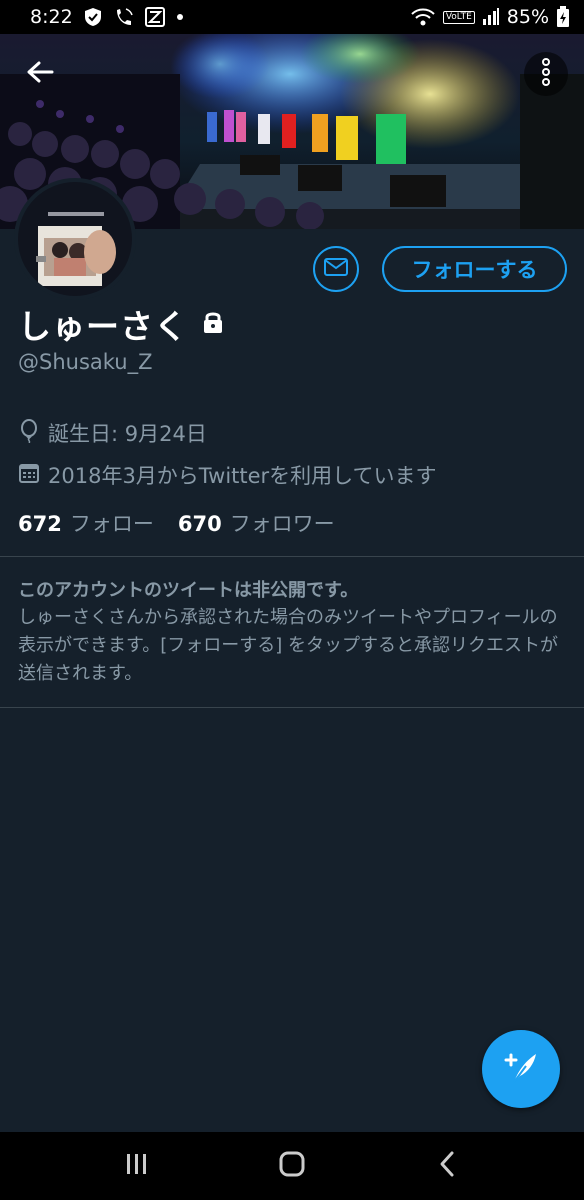 The width and height of the screenshot is (584, 1200). I want to click on compose-tweet-icon, so click(521, 1069).